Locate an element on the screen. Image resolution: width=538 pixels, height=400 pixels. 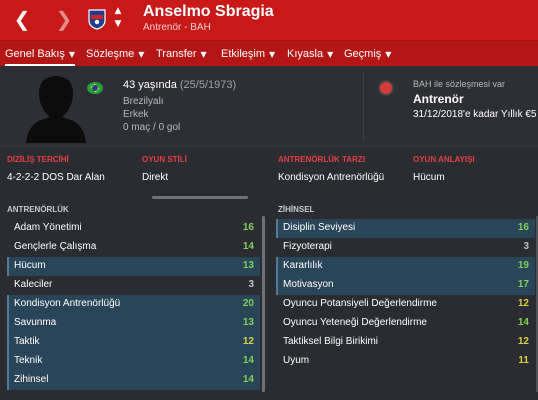
forward-arrow-icon: ❯ is located at coordinates (64, 19).